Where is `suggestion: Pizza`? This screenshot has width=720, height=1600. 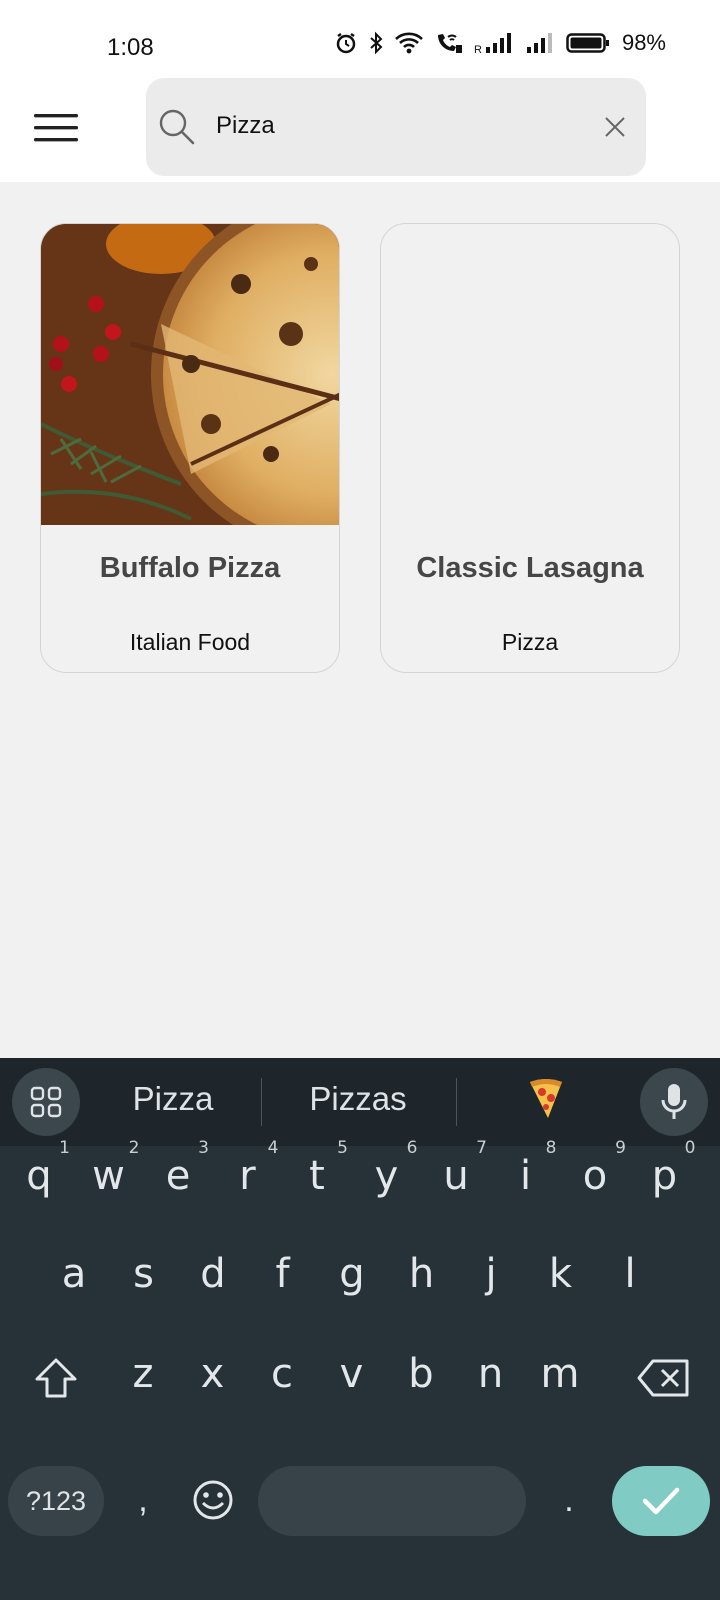
suggestion: Pizza is located at coordinates (173, 1099).